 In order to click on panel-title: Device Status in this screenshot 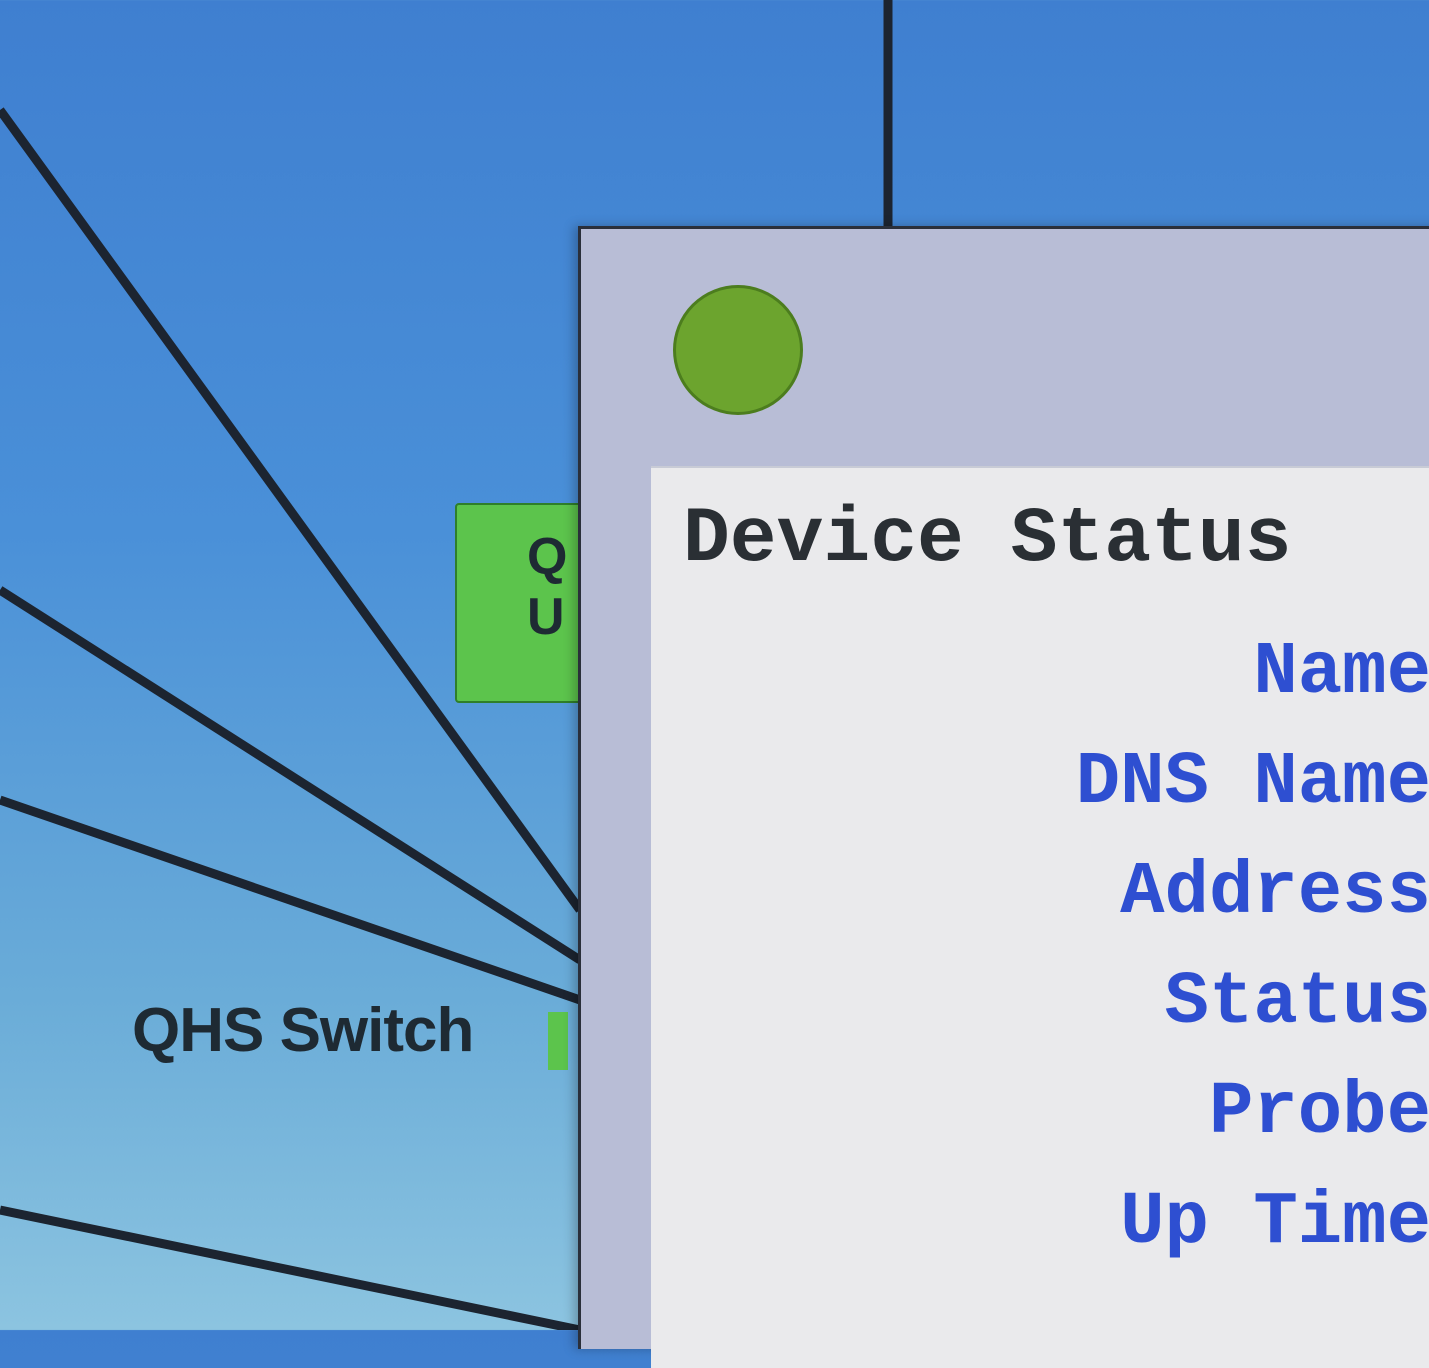, I will do `click(987, 540)`.